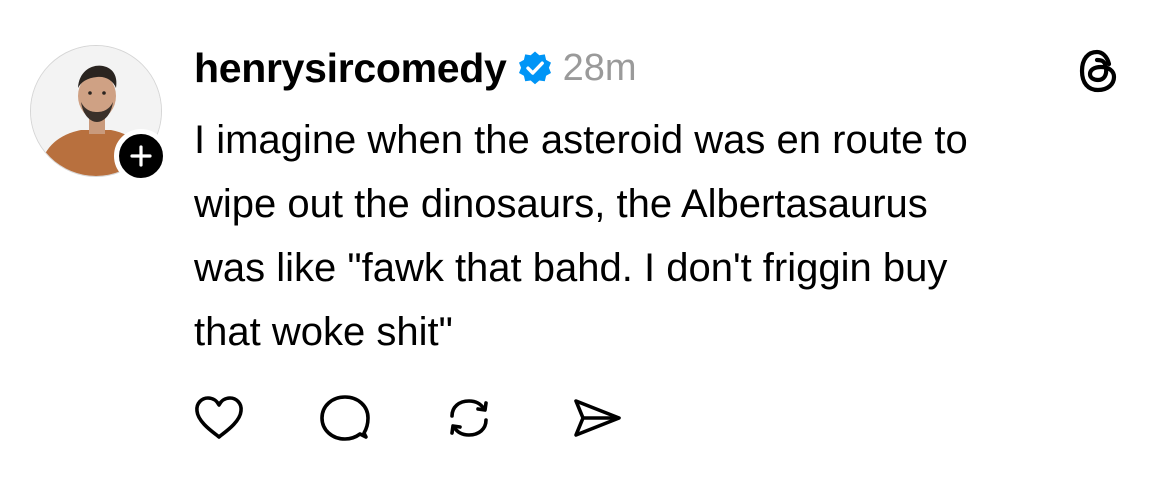 The image size is (1170, 483). Describe the element at coordinates (350, 68) in the screenshot. I see `username: henrysircomedy` at that location.